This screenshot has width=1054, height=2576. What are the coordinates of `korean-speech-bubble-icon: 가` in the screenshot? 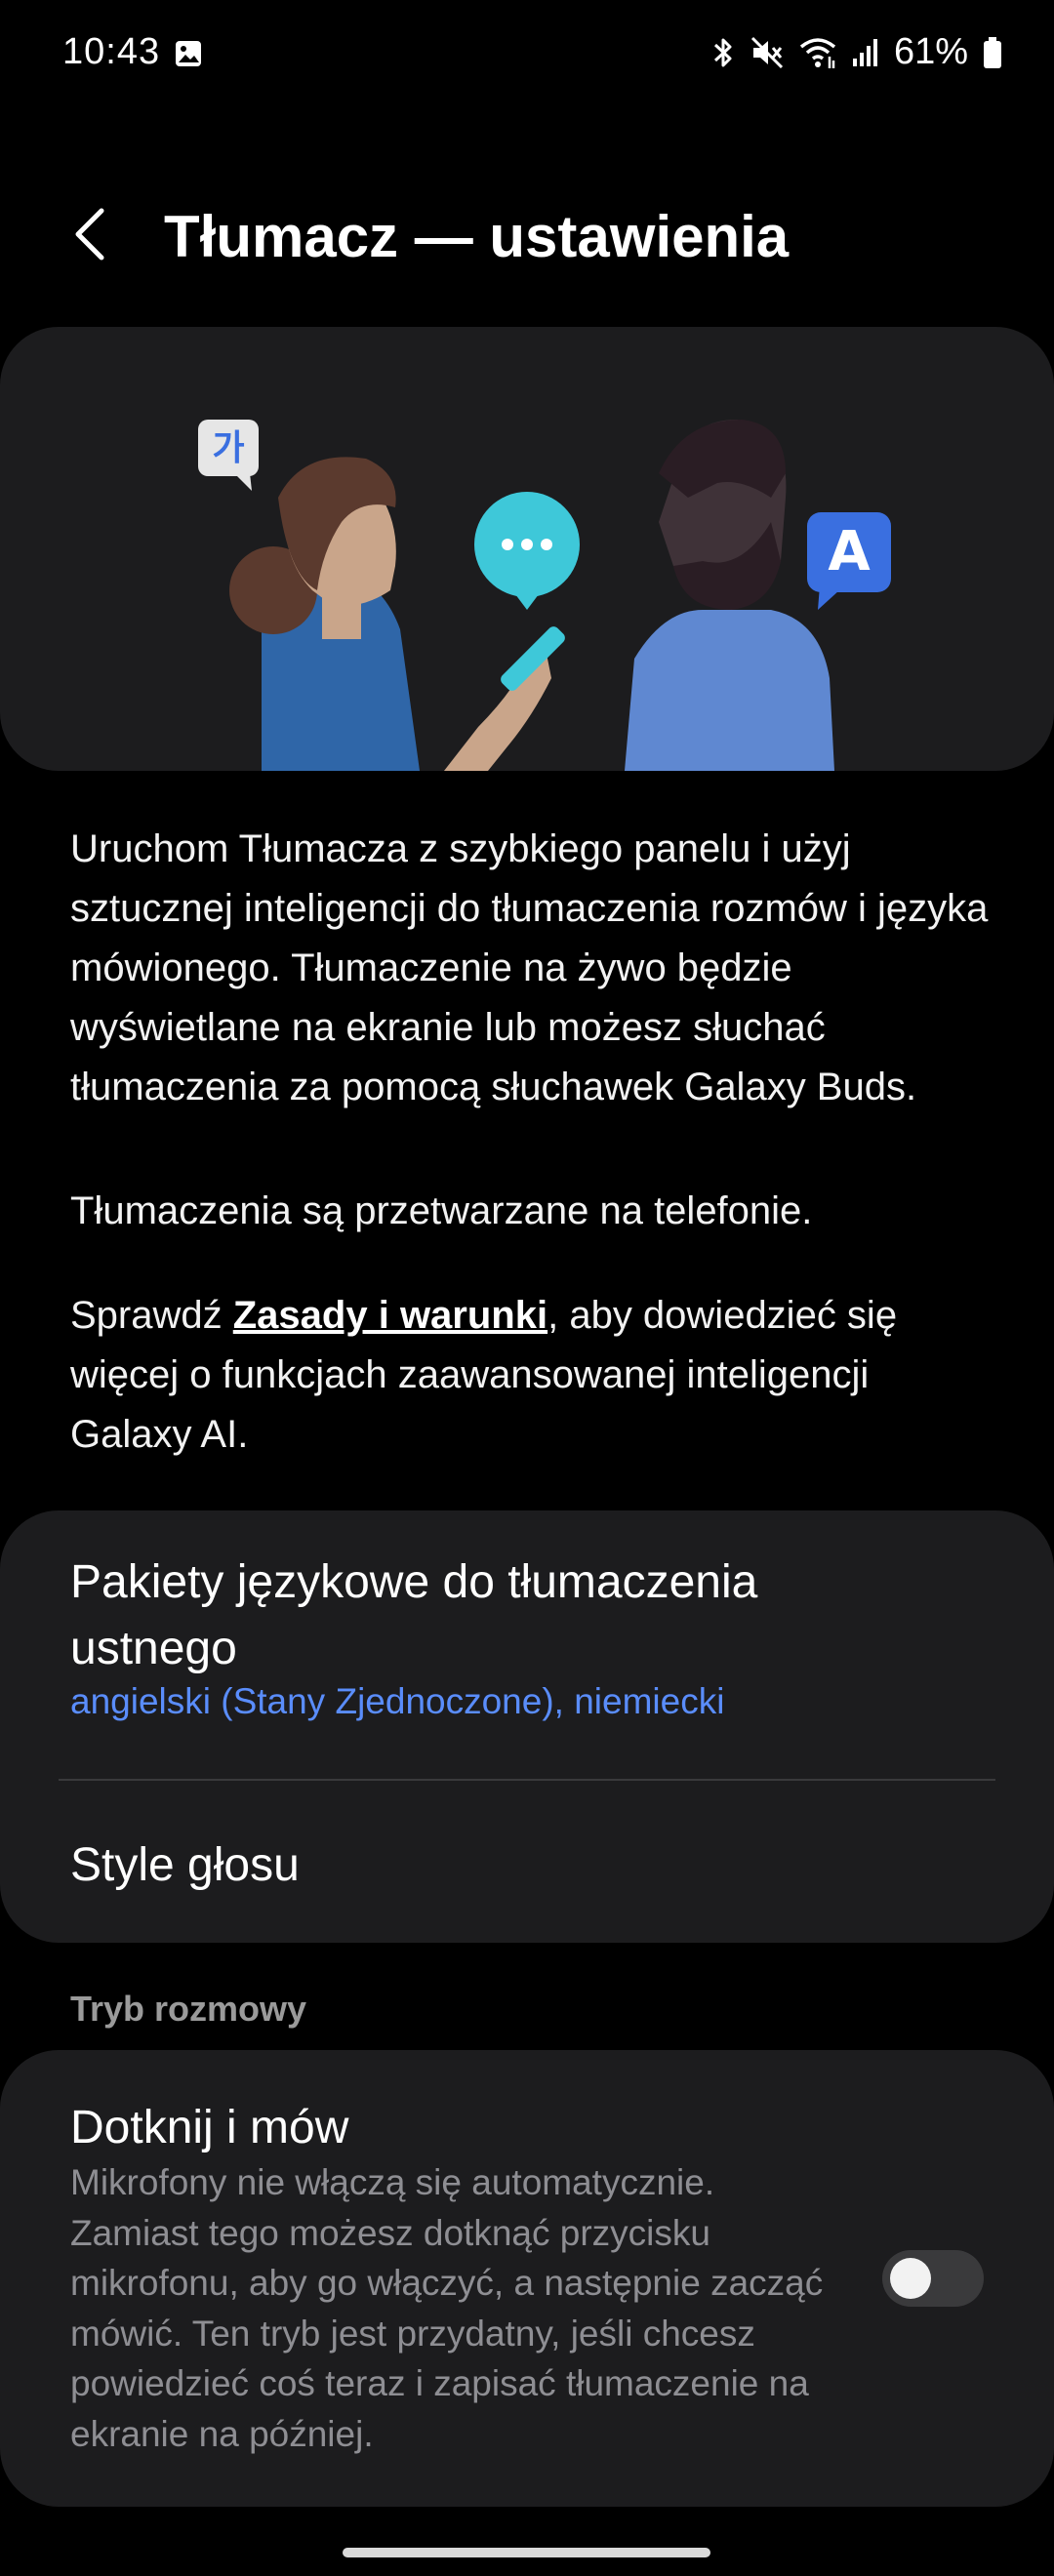 It's located at (228, 455).